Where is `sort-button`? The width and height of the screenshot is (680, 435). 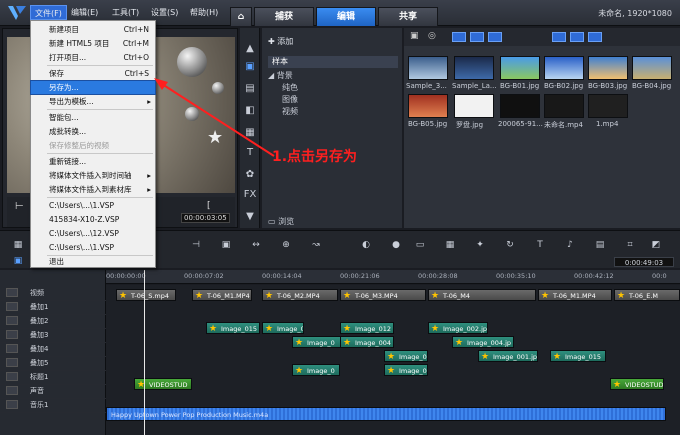
sort-button is located at coordinates (595, 37).